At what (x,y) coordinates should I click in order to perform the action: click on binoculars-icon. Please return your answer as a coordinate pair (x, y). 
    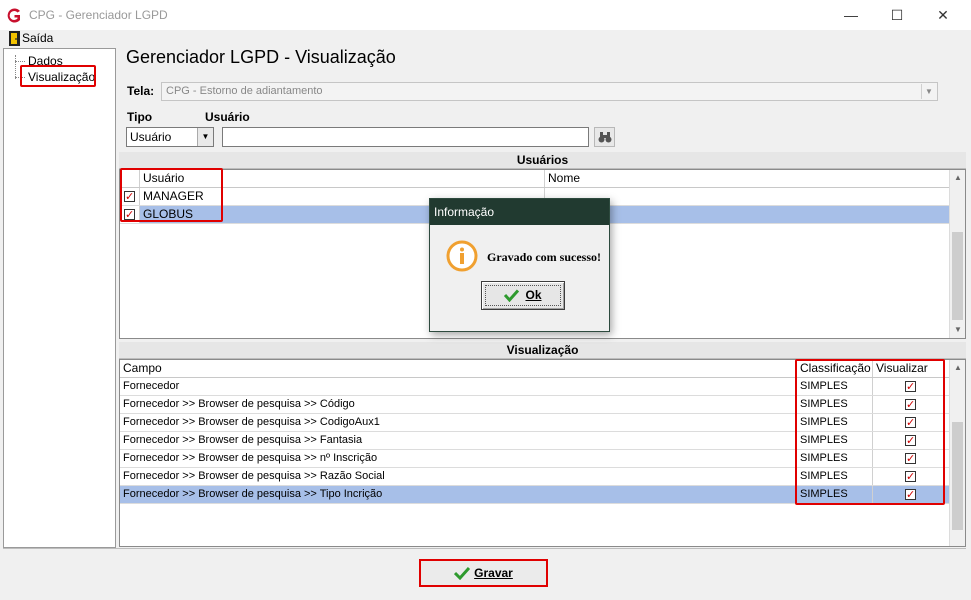
    Looking at the image, I should click on (605, 137).